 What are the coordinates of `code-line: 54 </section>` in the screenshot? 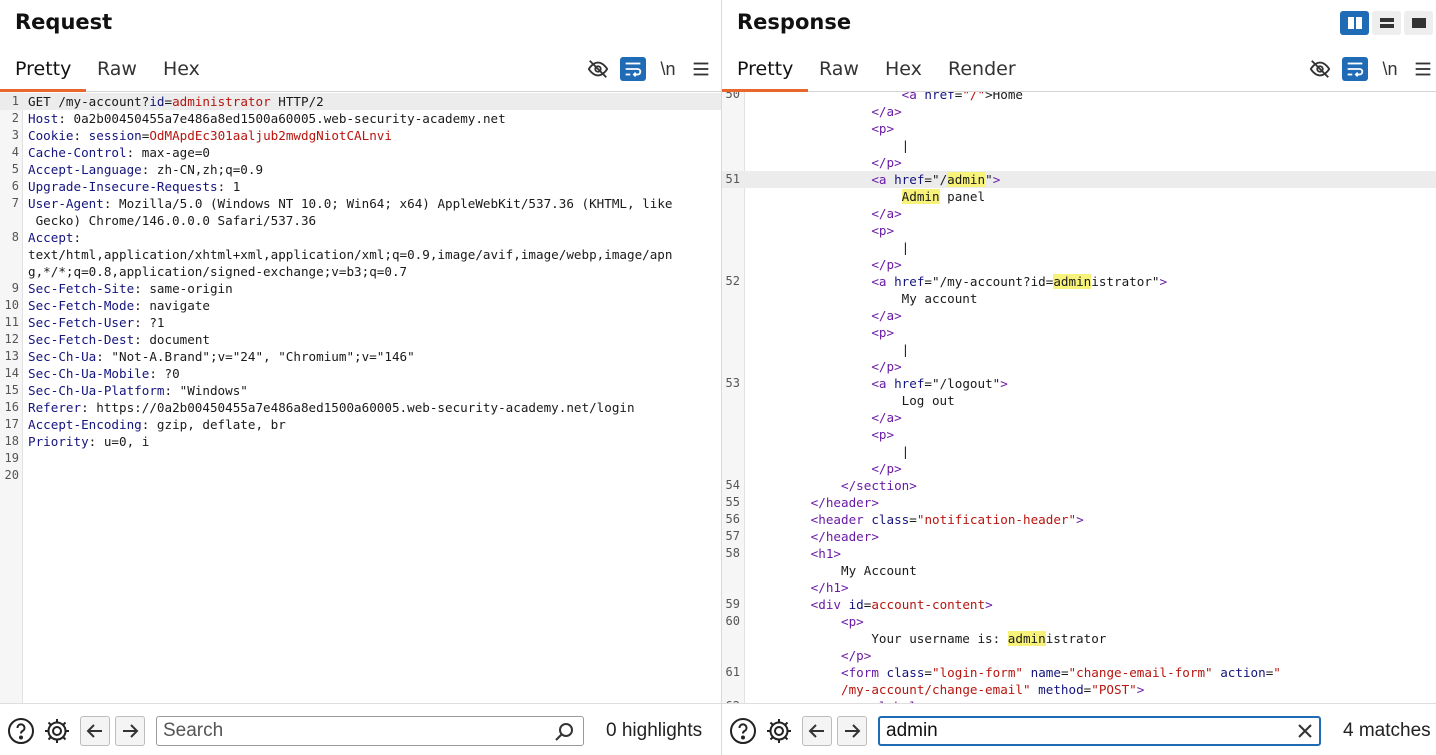 It's located at (1079, 485).